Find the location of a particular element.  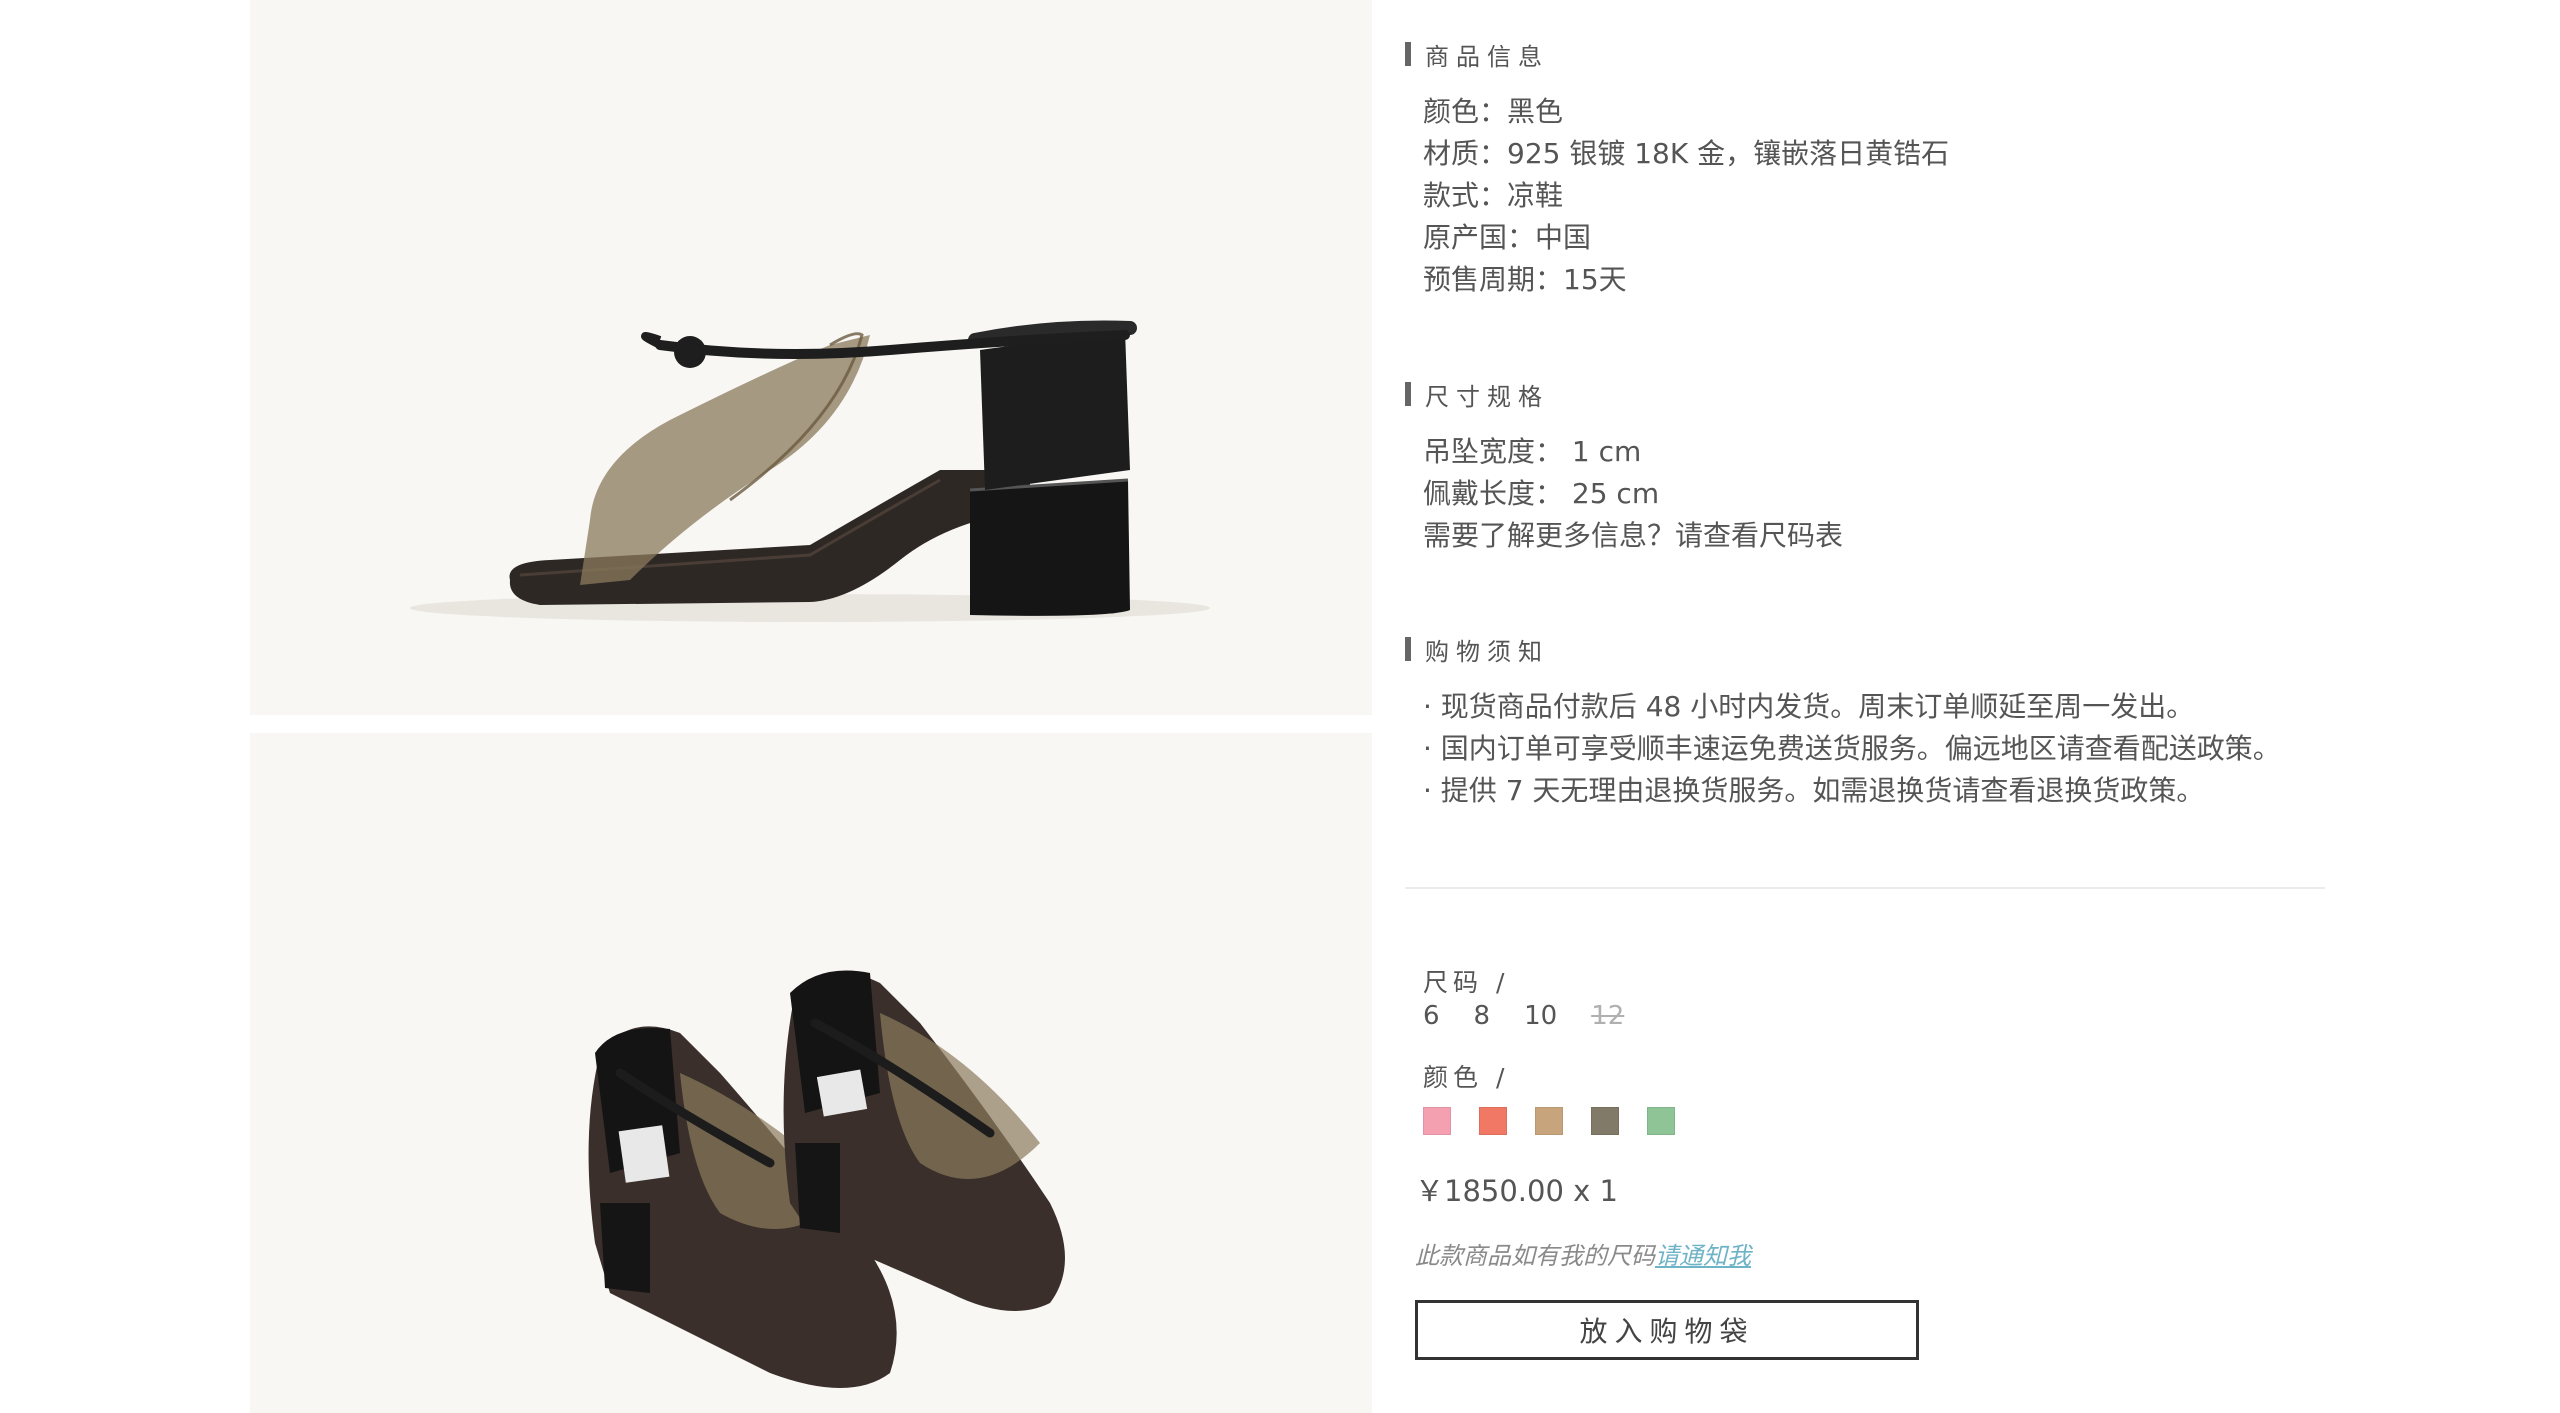

size-spec-heading: 尺寸规格 is located at coordinates (1477, 396).